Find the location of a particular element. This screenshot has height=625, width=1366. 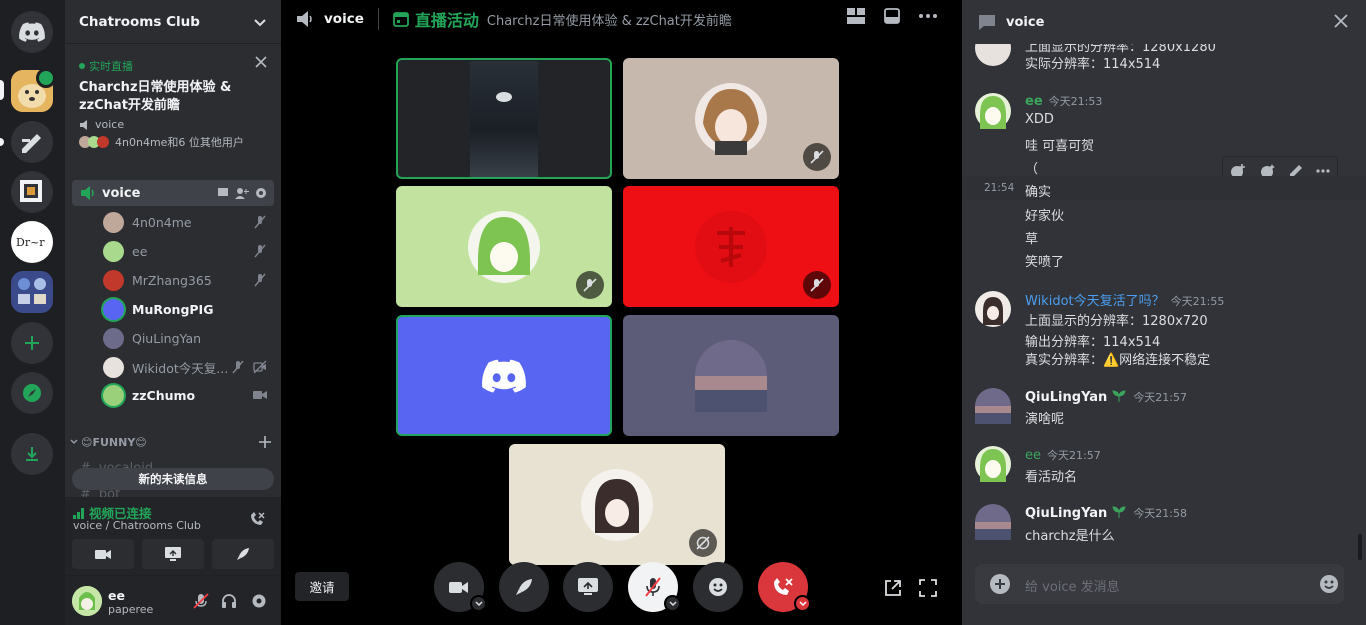

fullscreen-icon is located at coordinates (928, 588).